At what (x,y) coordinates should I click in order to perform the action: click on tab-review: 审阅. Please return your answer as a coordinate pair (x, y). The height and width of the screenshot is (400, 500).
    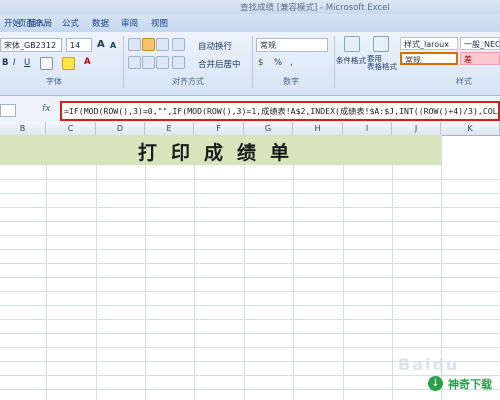
    Looking at the image, I should click on (129, 23).